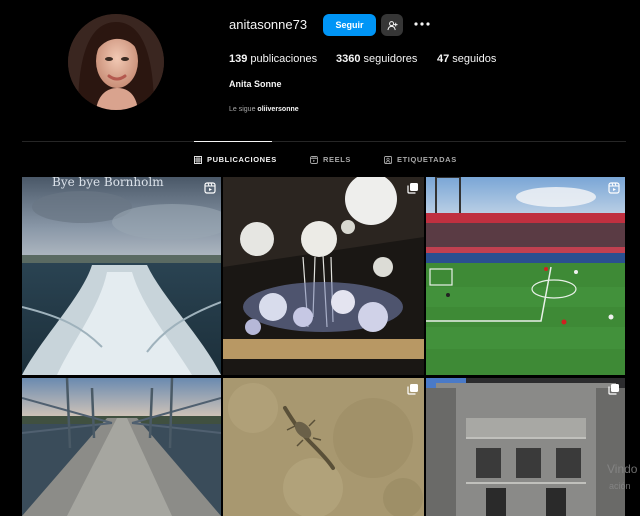 The width and height of the screenshot is (640, 516). I want to click on tab-tagged-label: ETIQUETADAS, so click(427, 159).